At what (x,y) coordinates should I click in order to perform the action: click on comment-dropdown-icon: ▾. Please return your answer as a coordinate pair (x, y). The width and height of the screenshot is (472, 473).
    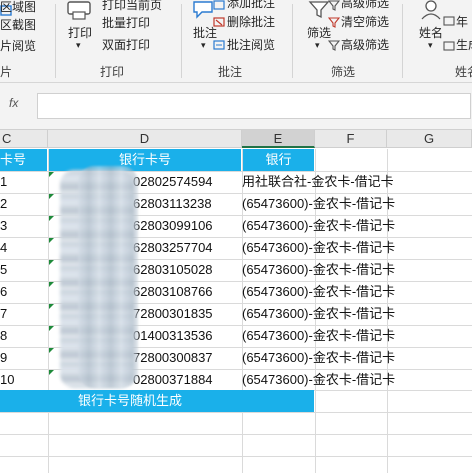
    Looking at the image, I should click on (203, 45).